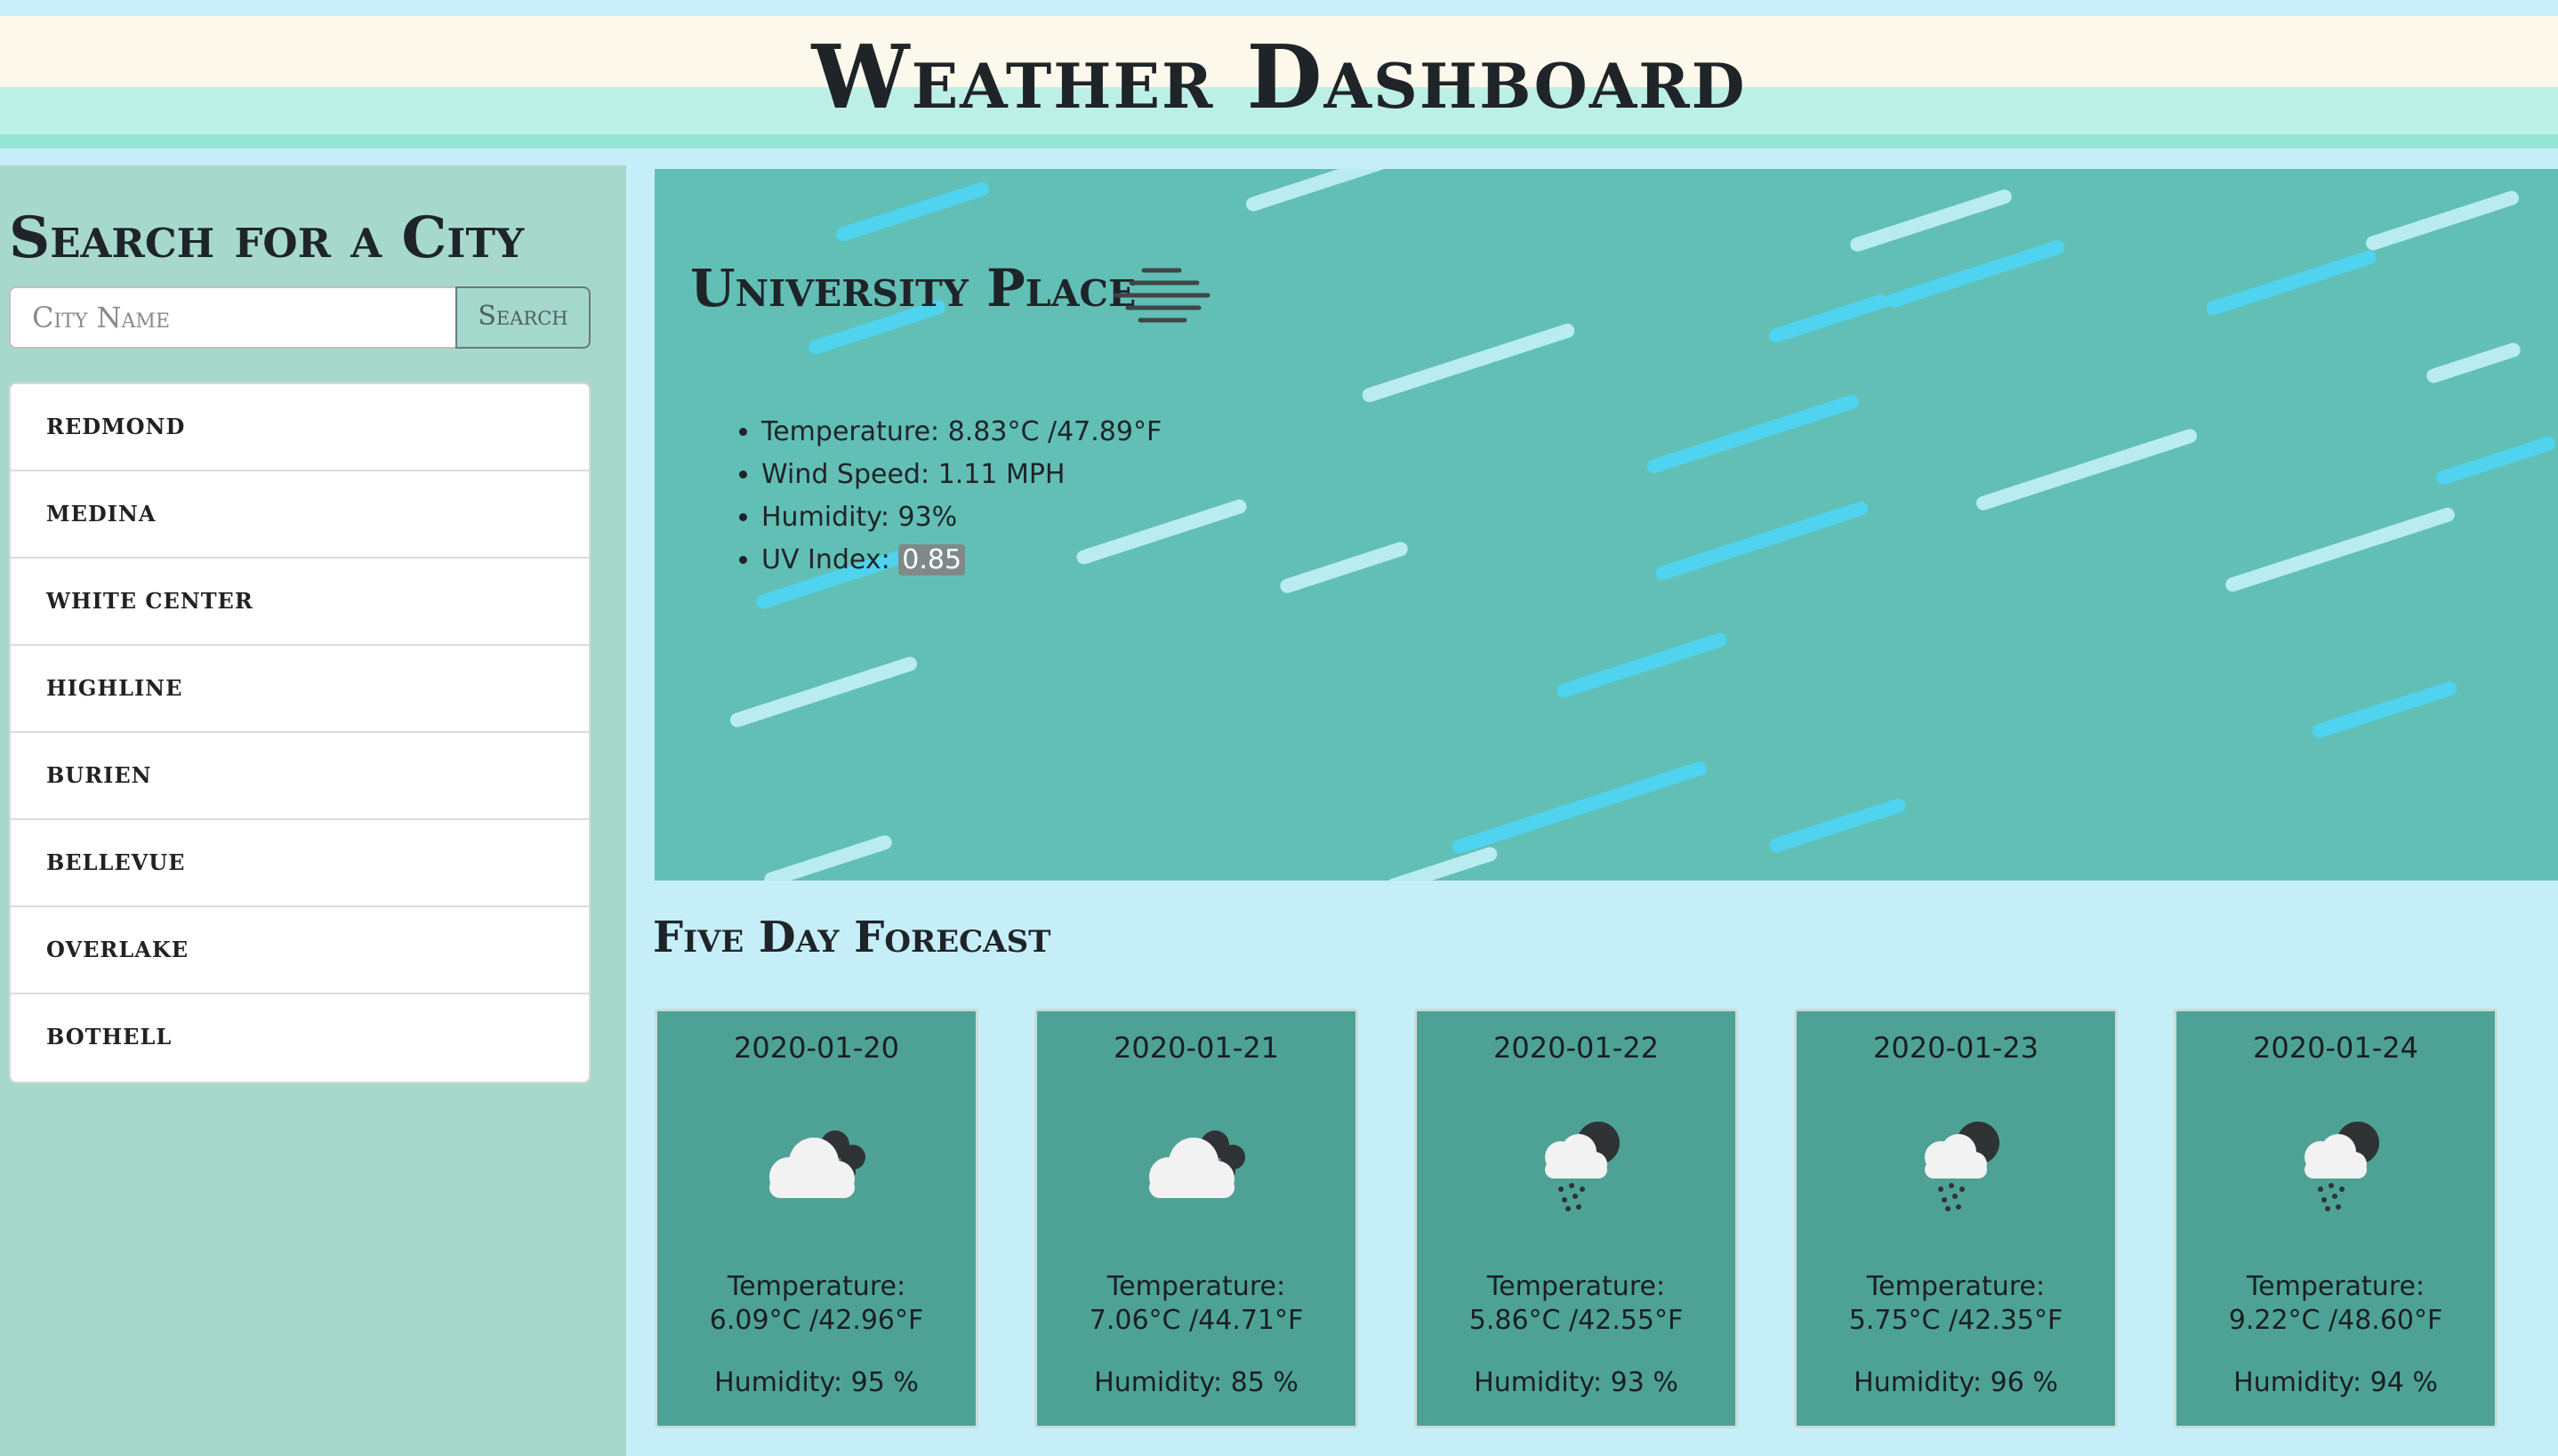 This screenshot has width=2558, height=1456. What do you see at coordinates (1279, 78) in the screenshot?
I see `page-title: Weather Dashboard` at bounding box center [1279, 78].